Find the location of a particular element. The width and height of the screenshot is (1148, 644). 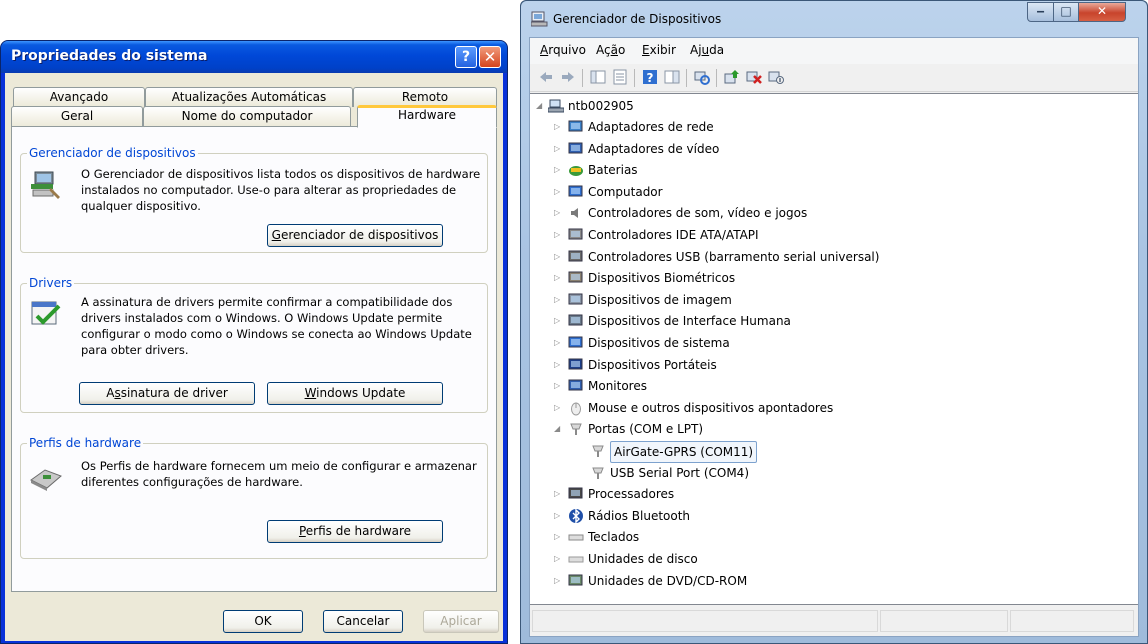

tab-geral: Geral is located at coordinates (77, 116).